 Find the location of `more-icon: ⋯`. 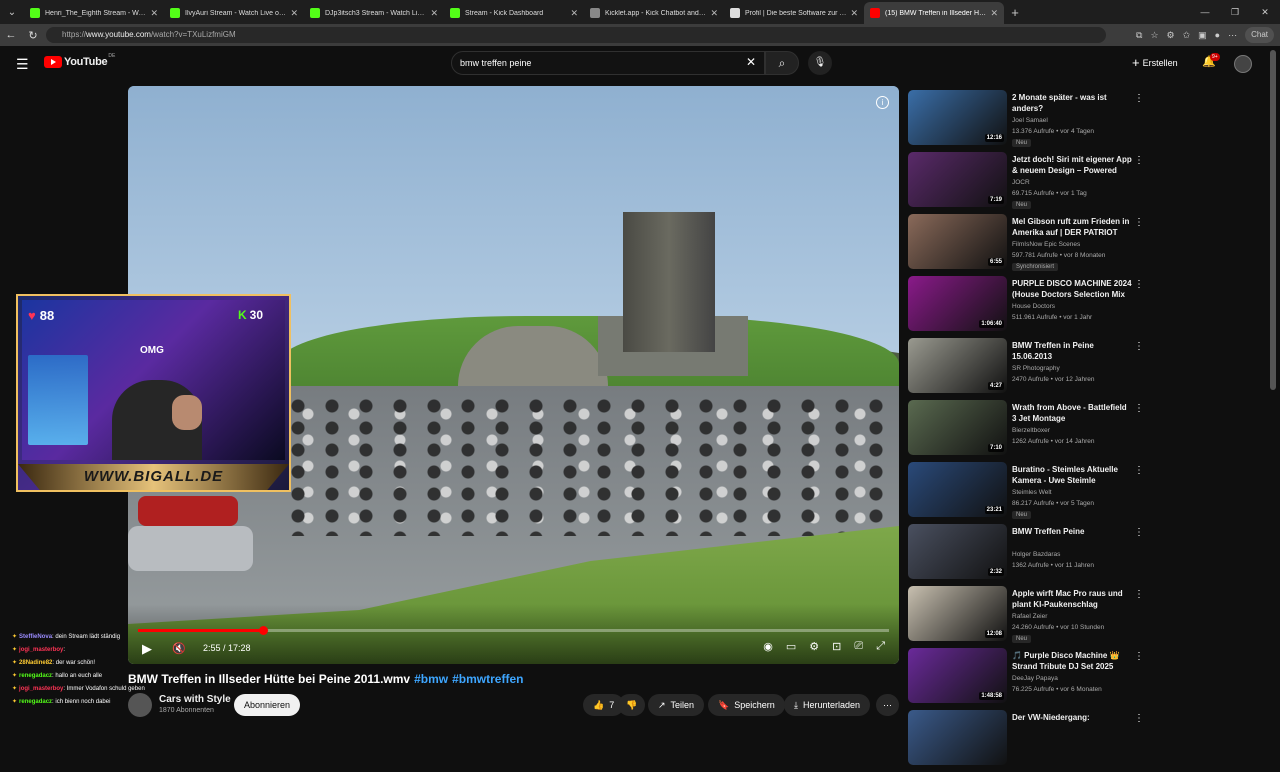

more-icon: ⋯ is located at coordinates (1232, 35).